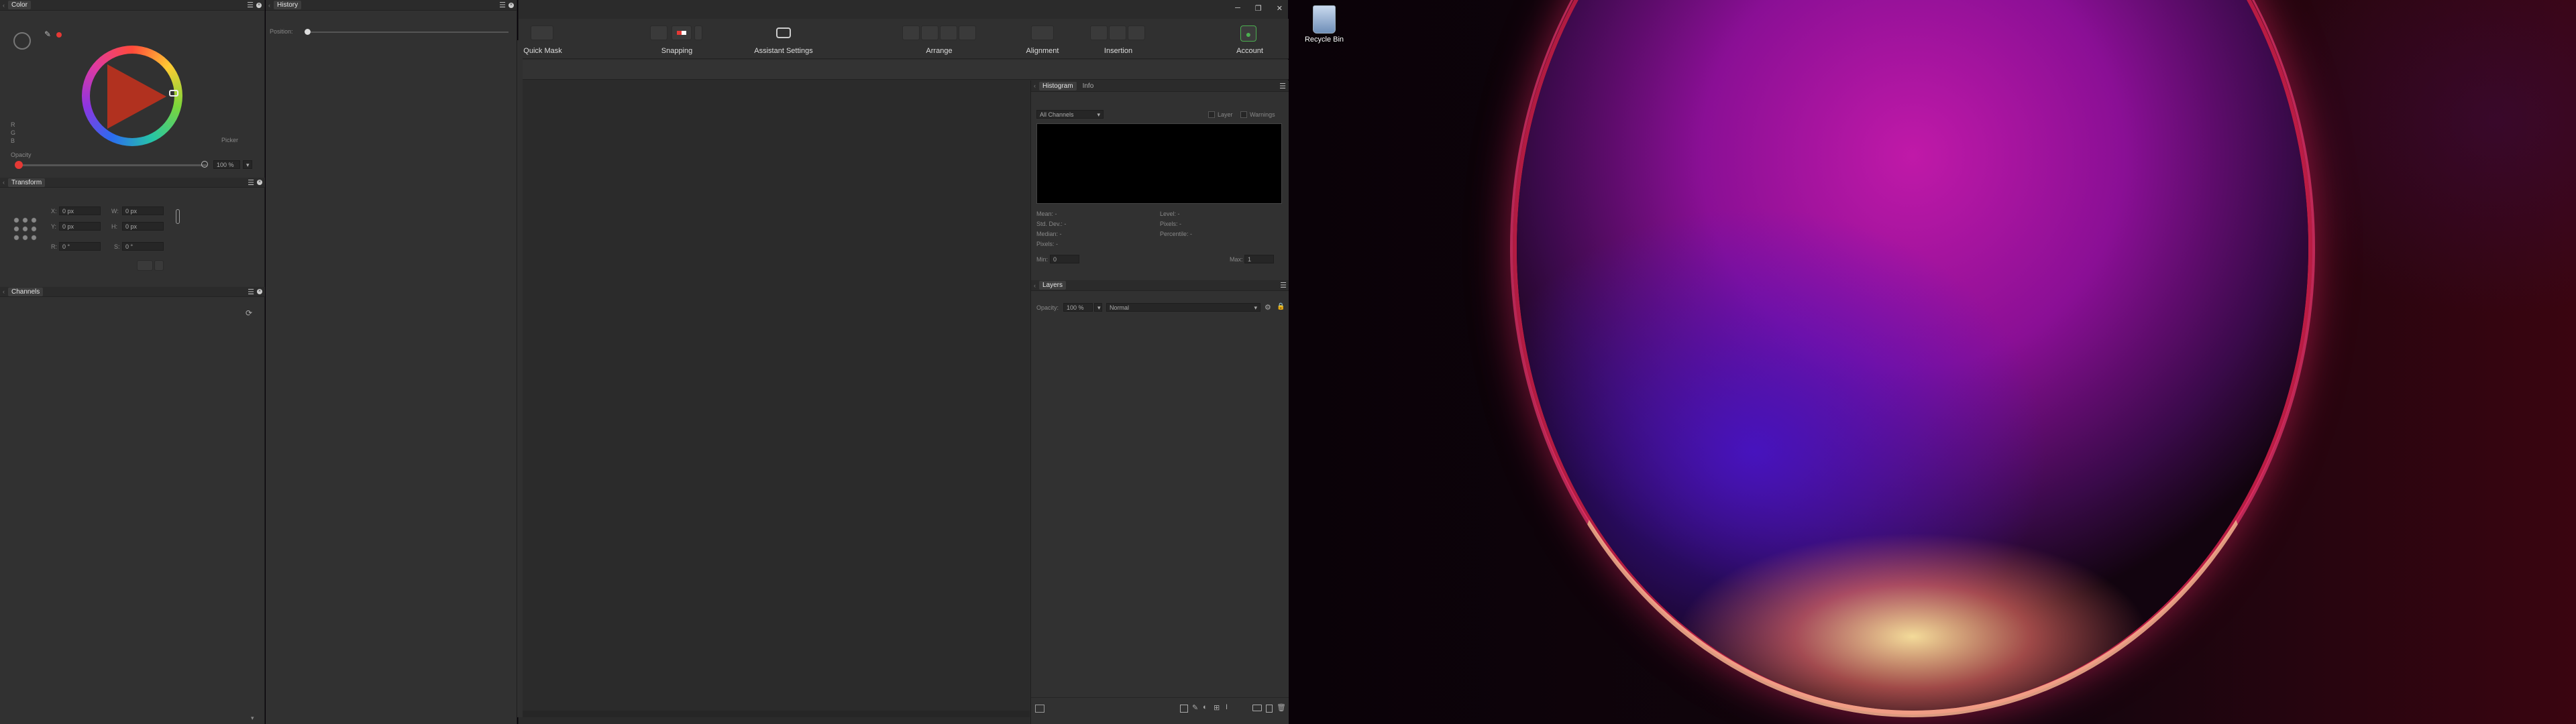  What do you see at coordinates (1243, 115) in the screenshot?
I see `warnings-checkbox` at bounding box center [1243, 115].